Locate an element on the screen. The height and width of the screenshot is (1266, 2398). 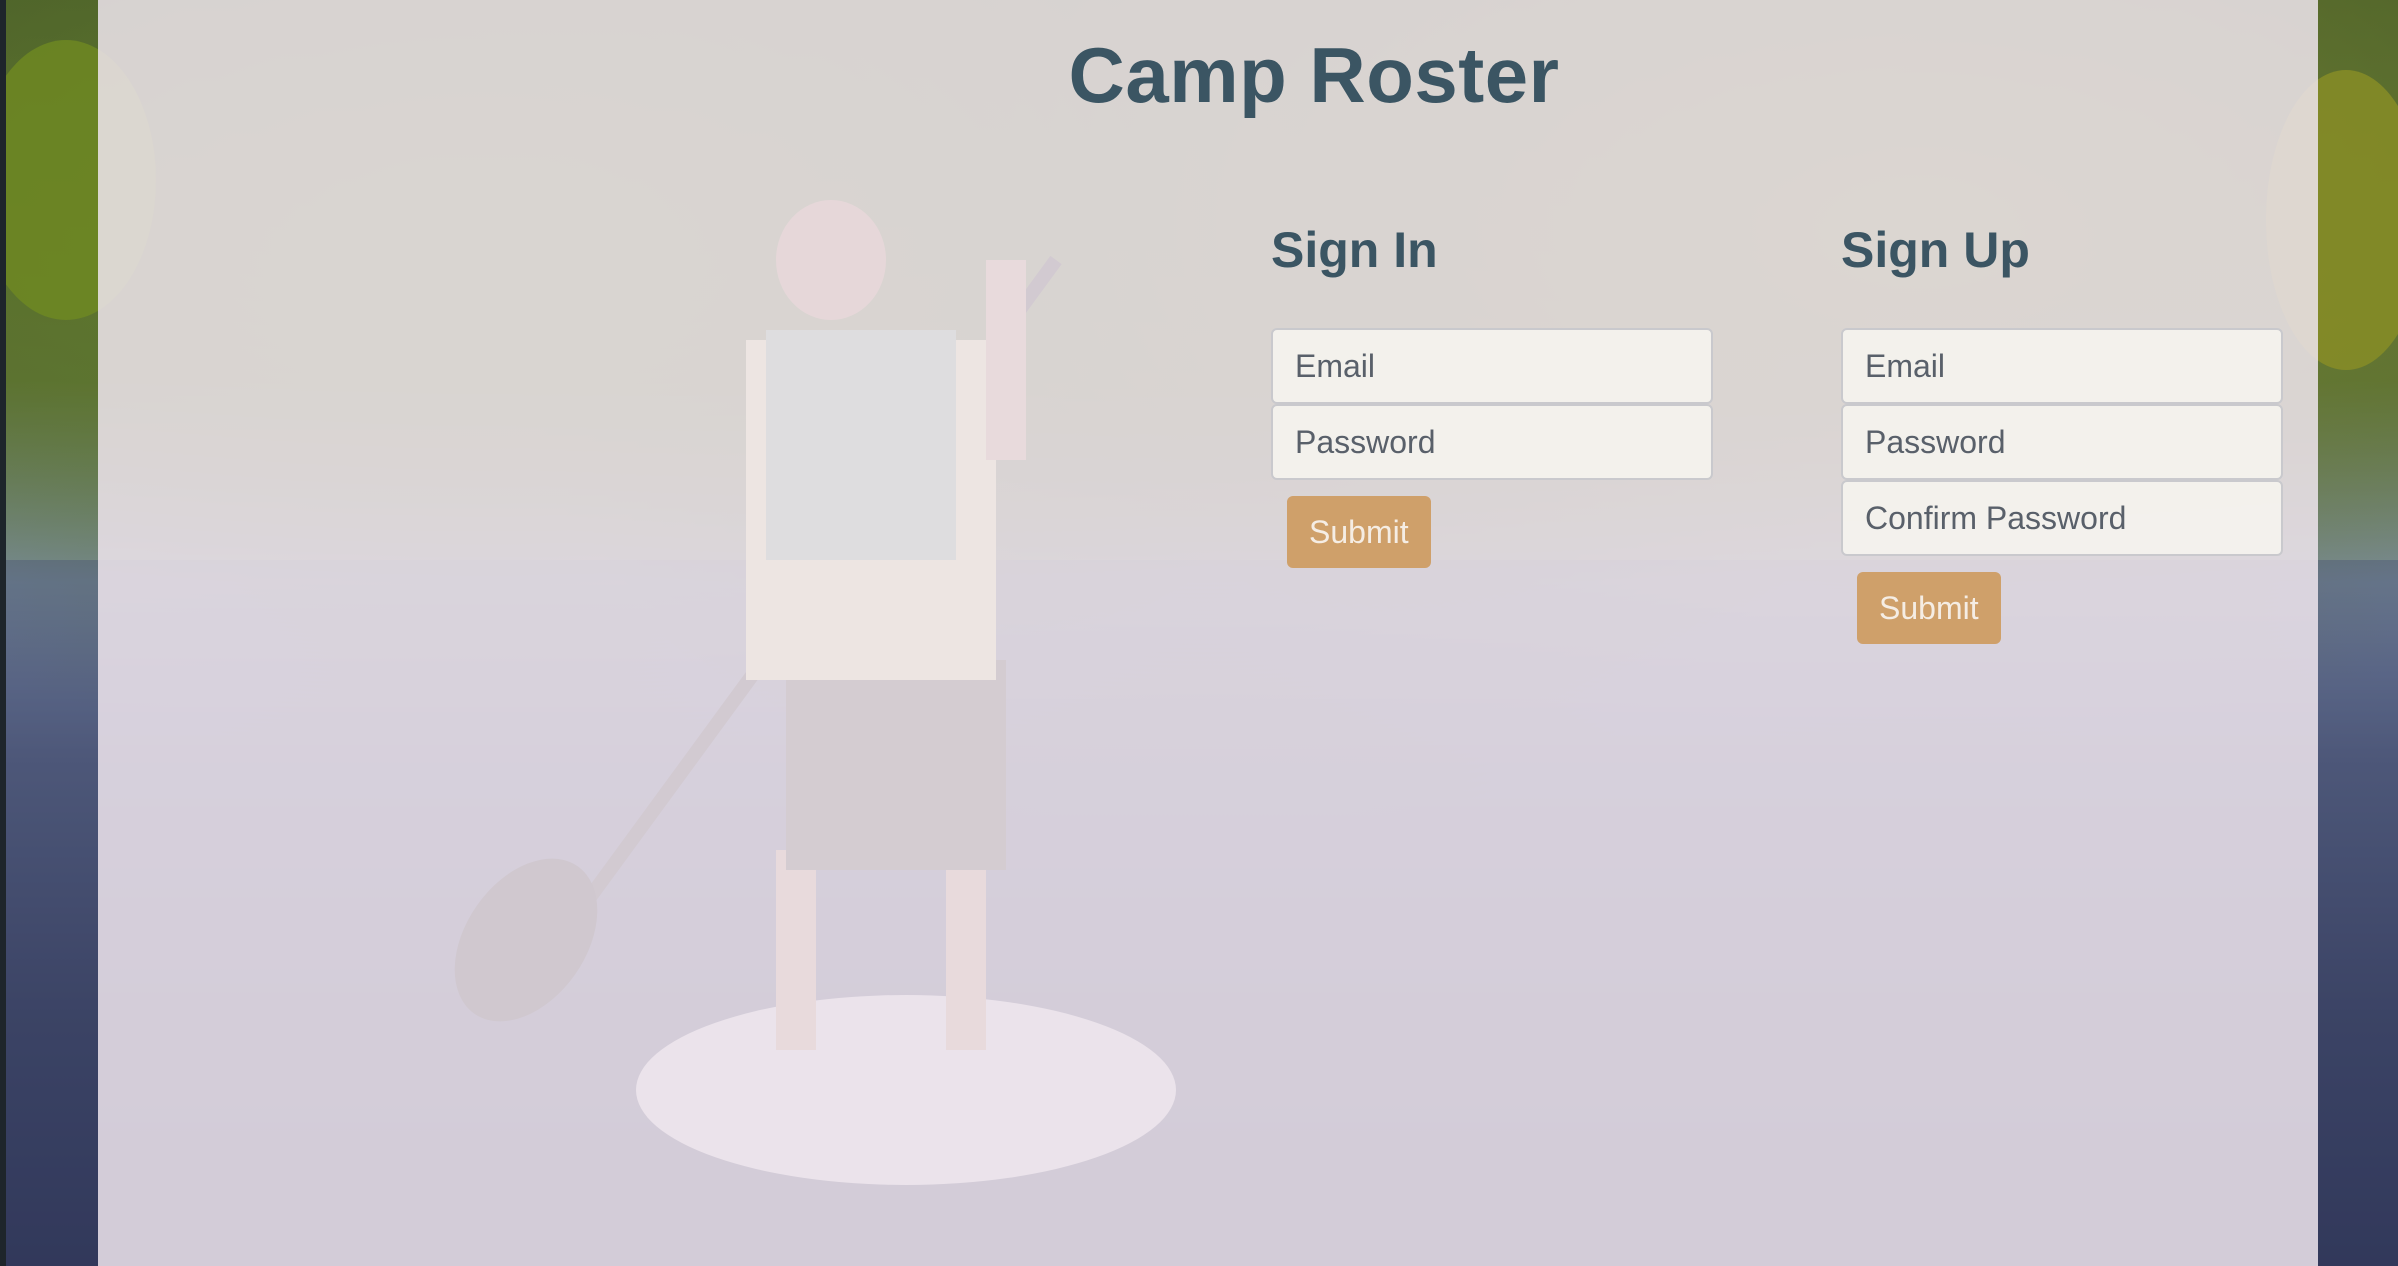
sign-up-confirm-password-input is located at coordinates (2062, 518).